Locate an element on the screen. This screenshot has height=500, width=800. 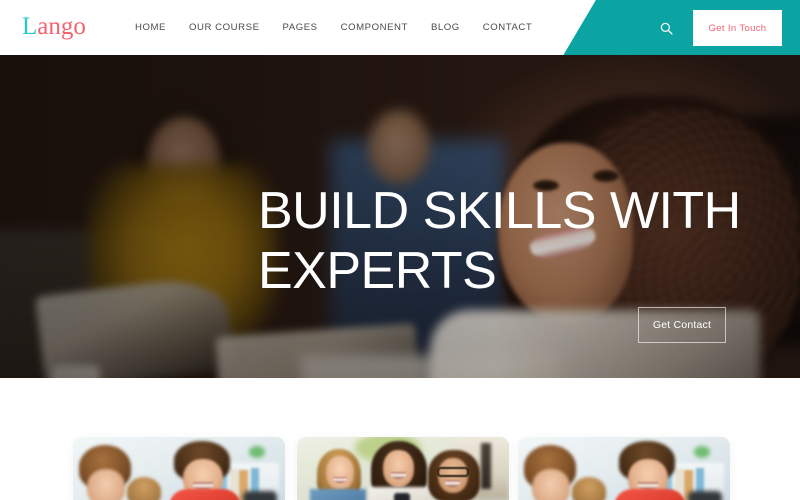
card-photo-three-students is located at coordinates (403, 468).